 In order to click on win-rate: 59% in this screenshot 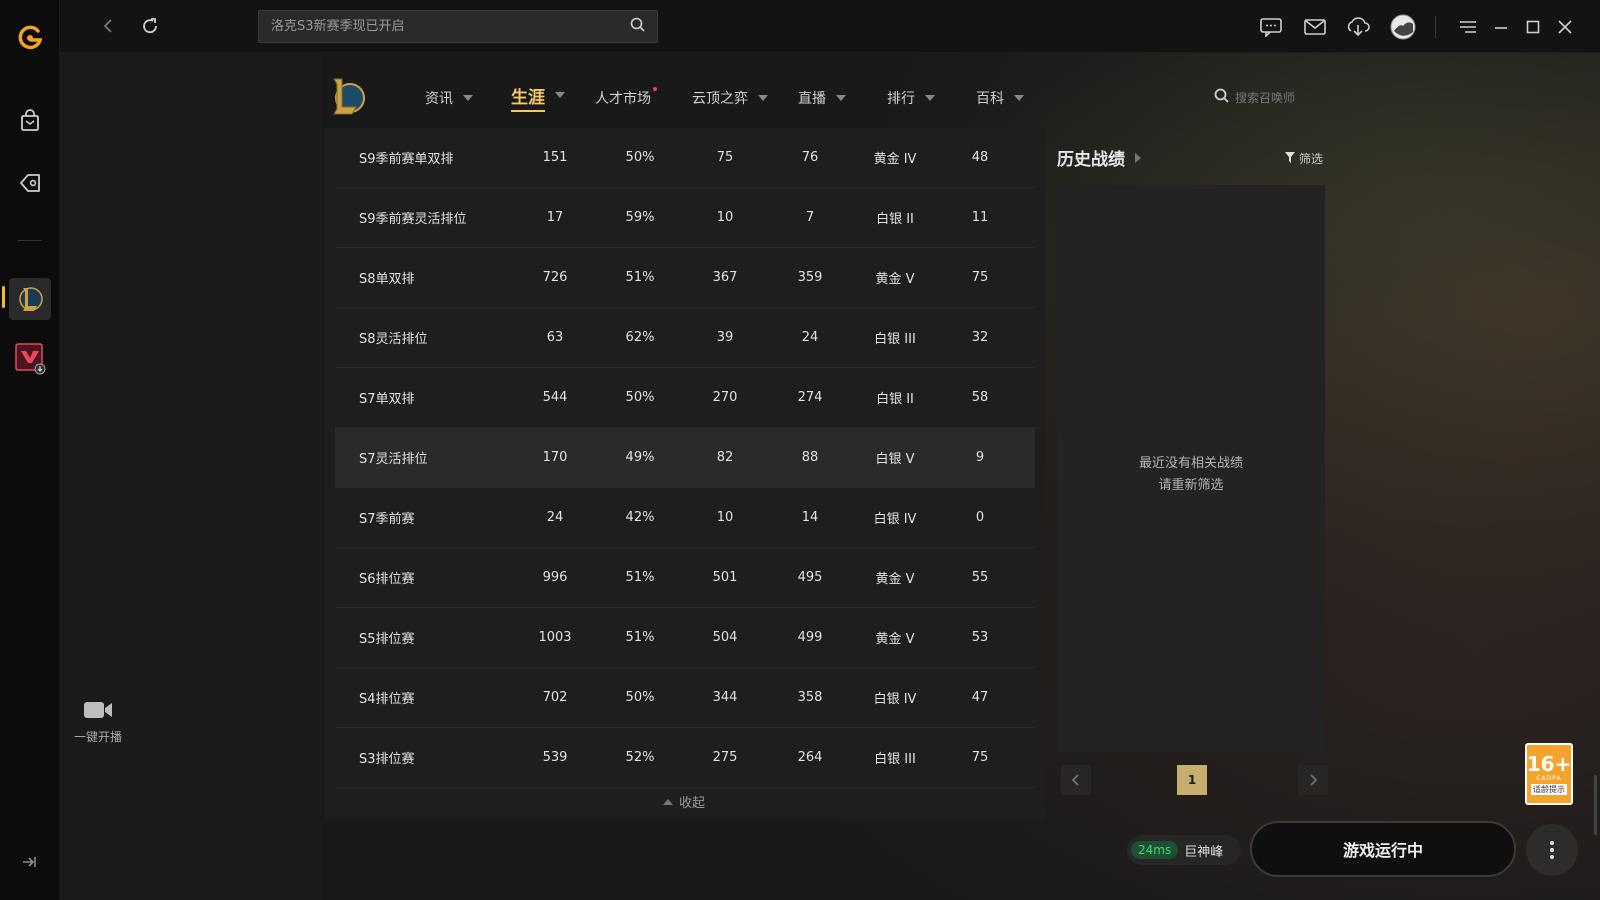, I will do `click(640, 217)`.